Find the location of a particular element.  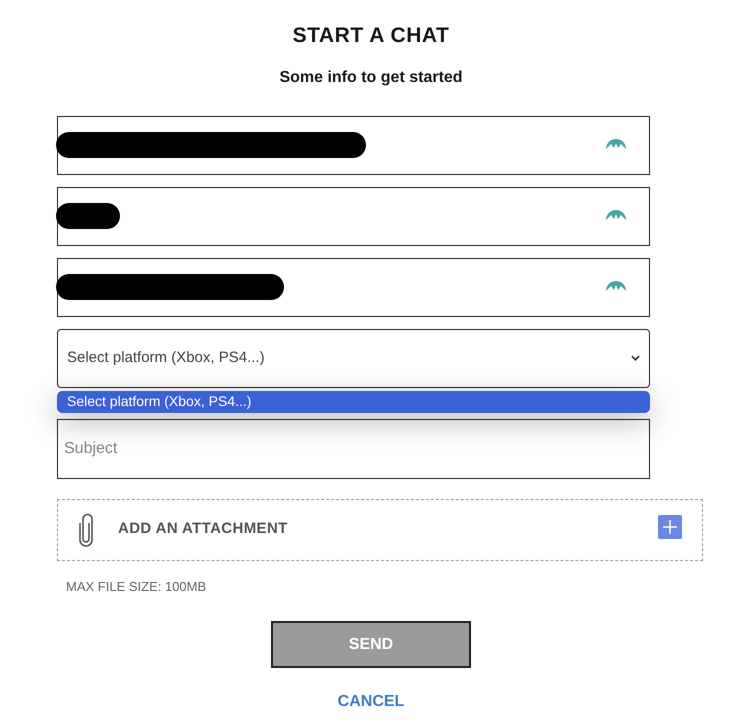

platform-select: Select platform (Xbox, PS4...) is located at coordinates (353, 358).